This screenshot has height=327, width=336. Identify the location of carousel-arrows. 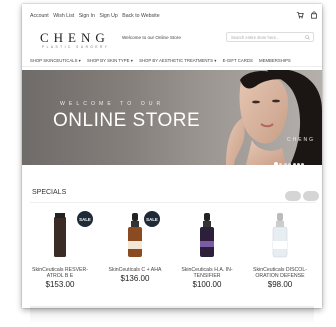
(301, 197).